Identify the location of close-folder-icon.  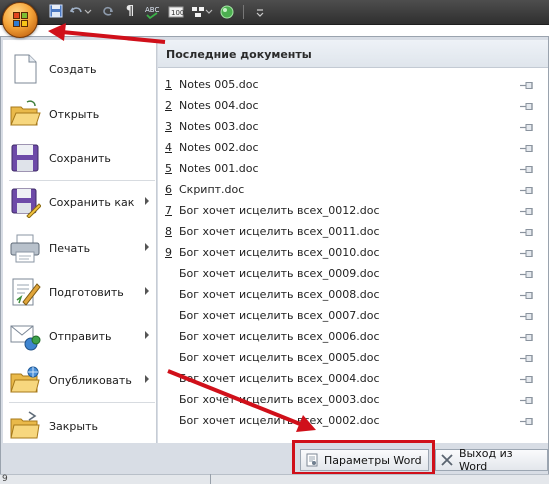
(25, 426).